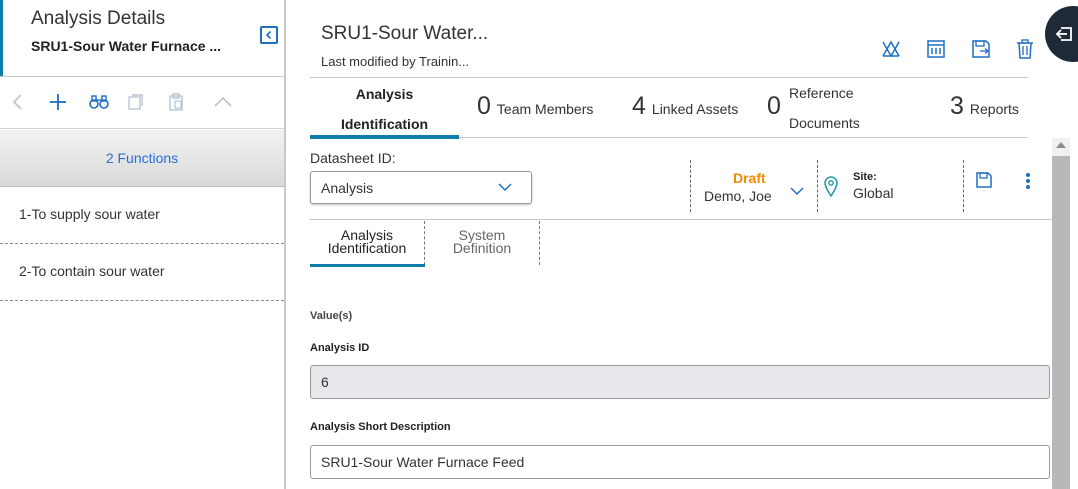 This screenshot has width=1078, height=489. I want to click on linked-assets-count: 4, so click(639, 106).